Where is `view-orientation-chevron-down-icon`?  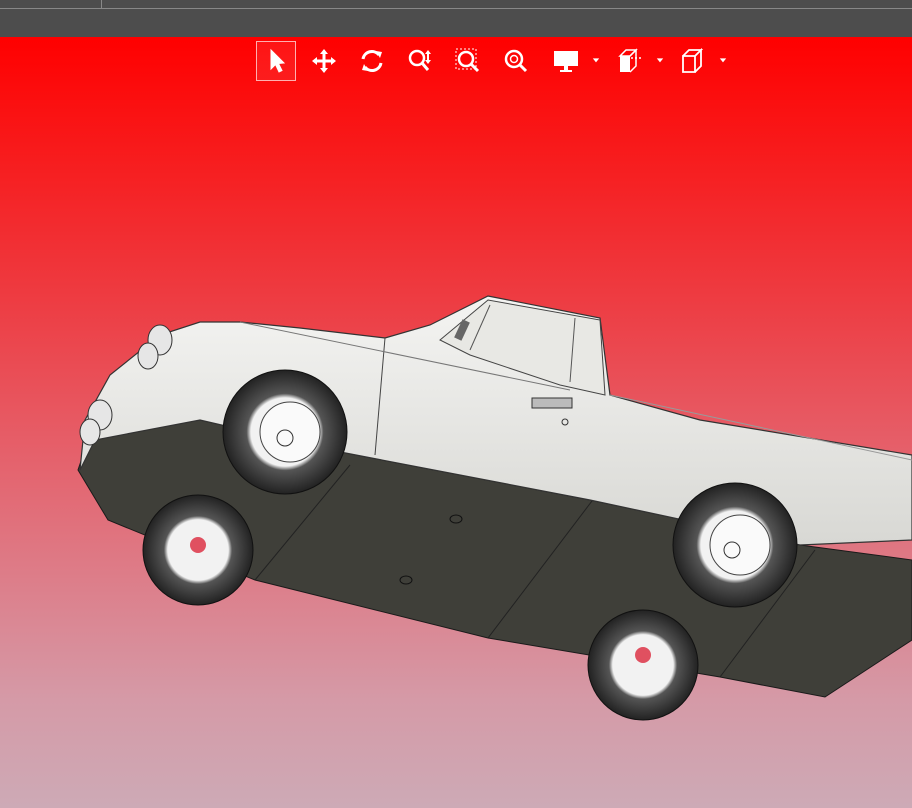
view-orientation-chevron-down-icon is located at coordinates (723, 60).